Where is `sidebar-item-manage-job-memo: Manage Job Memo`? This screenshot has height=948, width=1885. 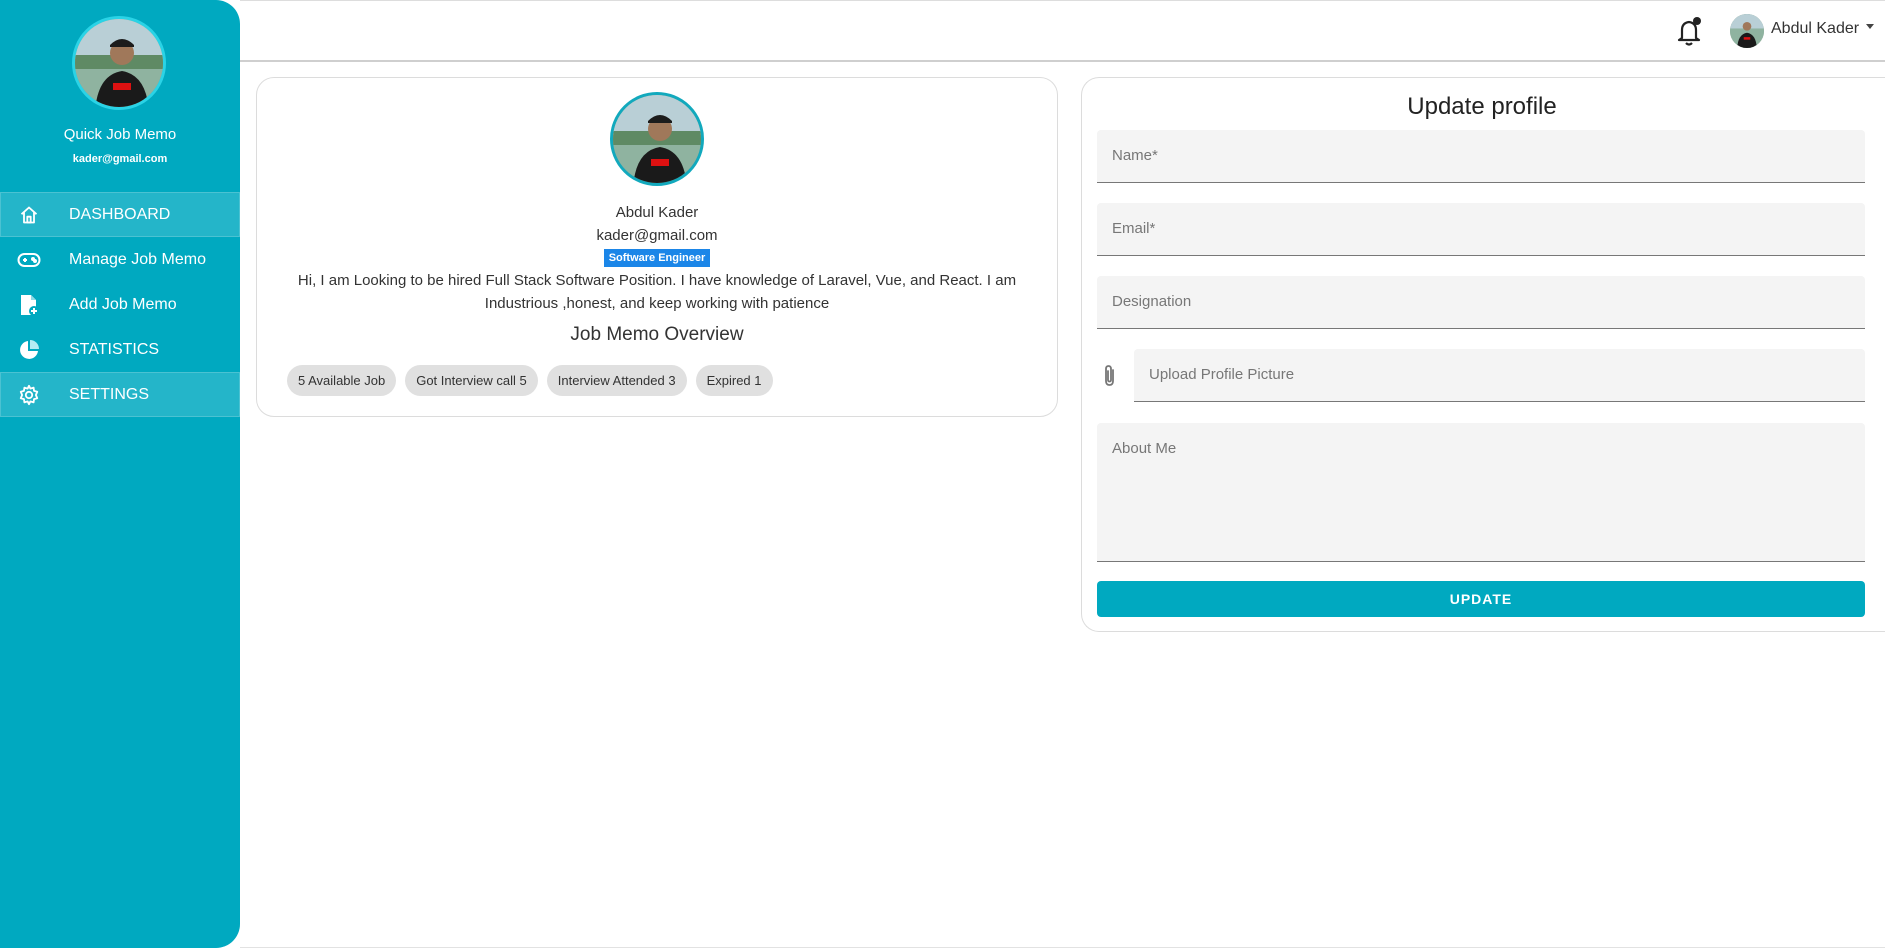
sidebar-item-manage-job-memo: Manage Job Memo is located at coordinates (120, 259).